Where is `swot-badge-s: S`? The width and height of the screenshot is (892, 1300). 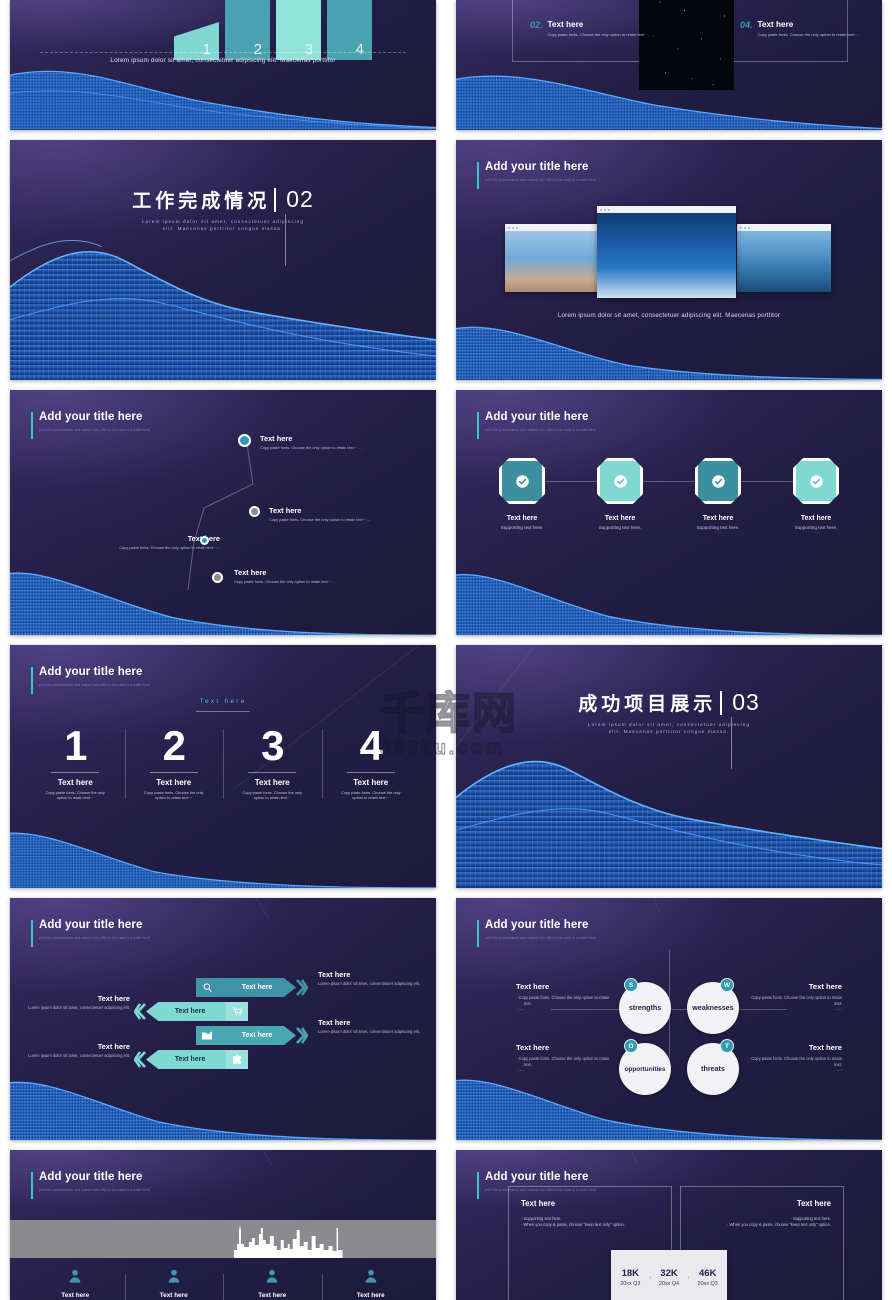
swot-badge-s: S is located at coordinates (631, 985).